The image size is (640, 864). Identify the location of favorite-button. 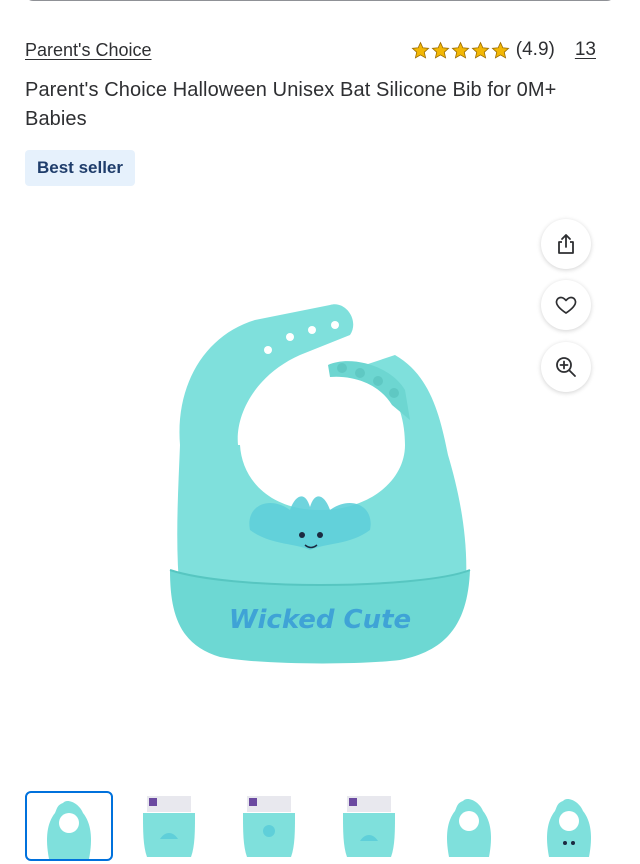
(566, 305).